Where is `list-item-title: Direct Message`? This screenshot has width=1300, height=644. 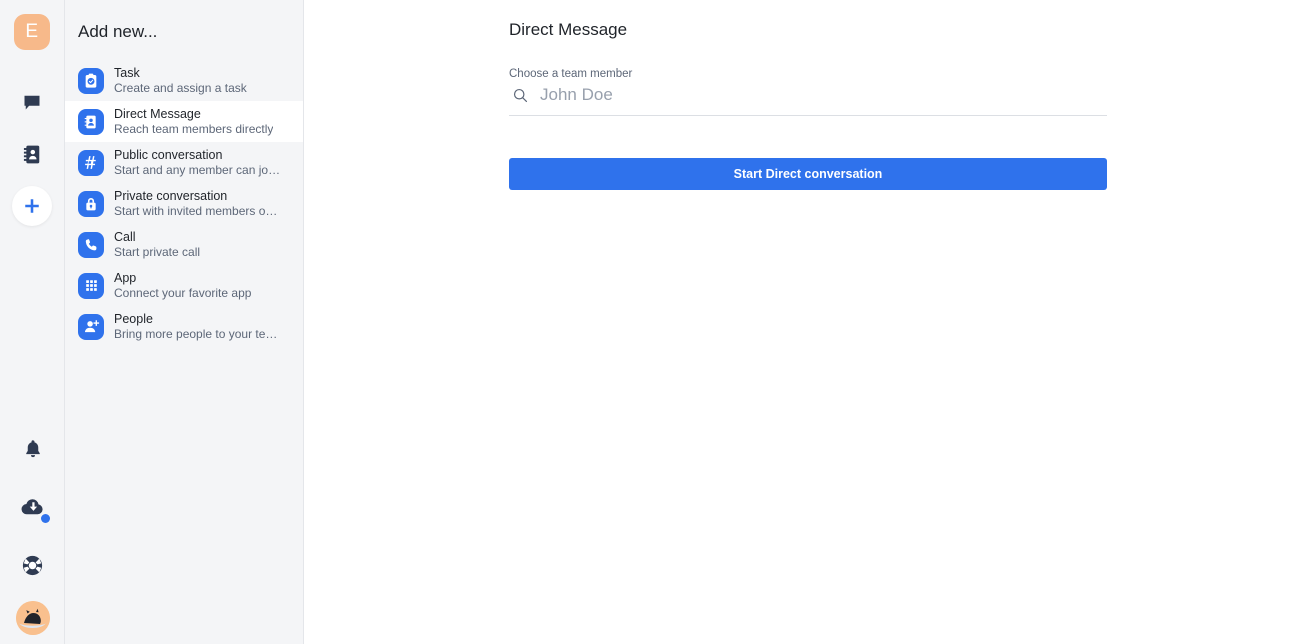 list-item-title: Direct Message is located at coordinates (157, 113).